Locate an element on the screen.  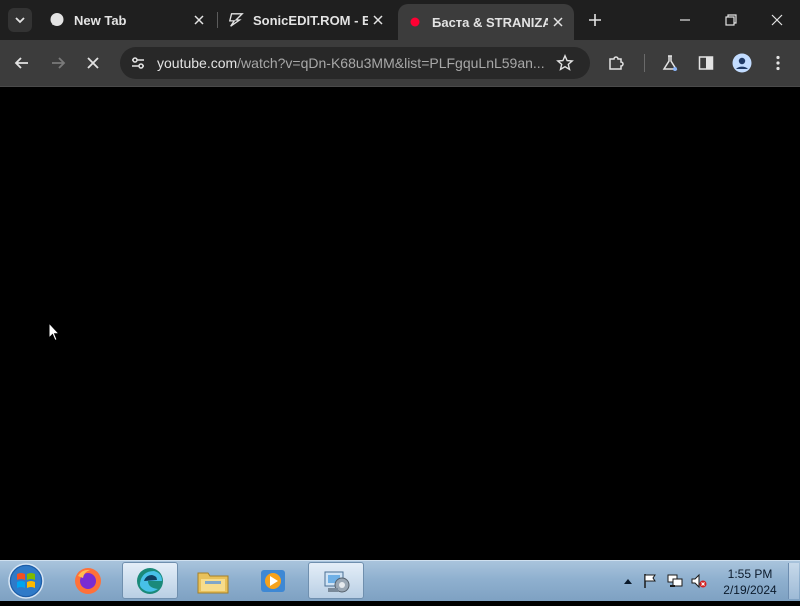
labs-button is located at coordinates (670, 63).